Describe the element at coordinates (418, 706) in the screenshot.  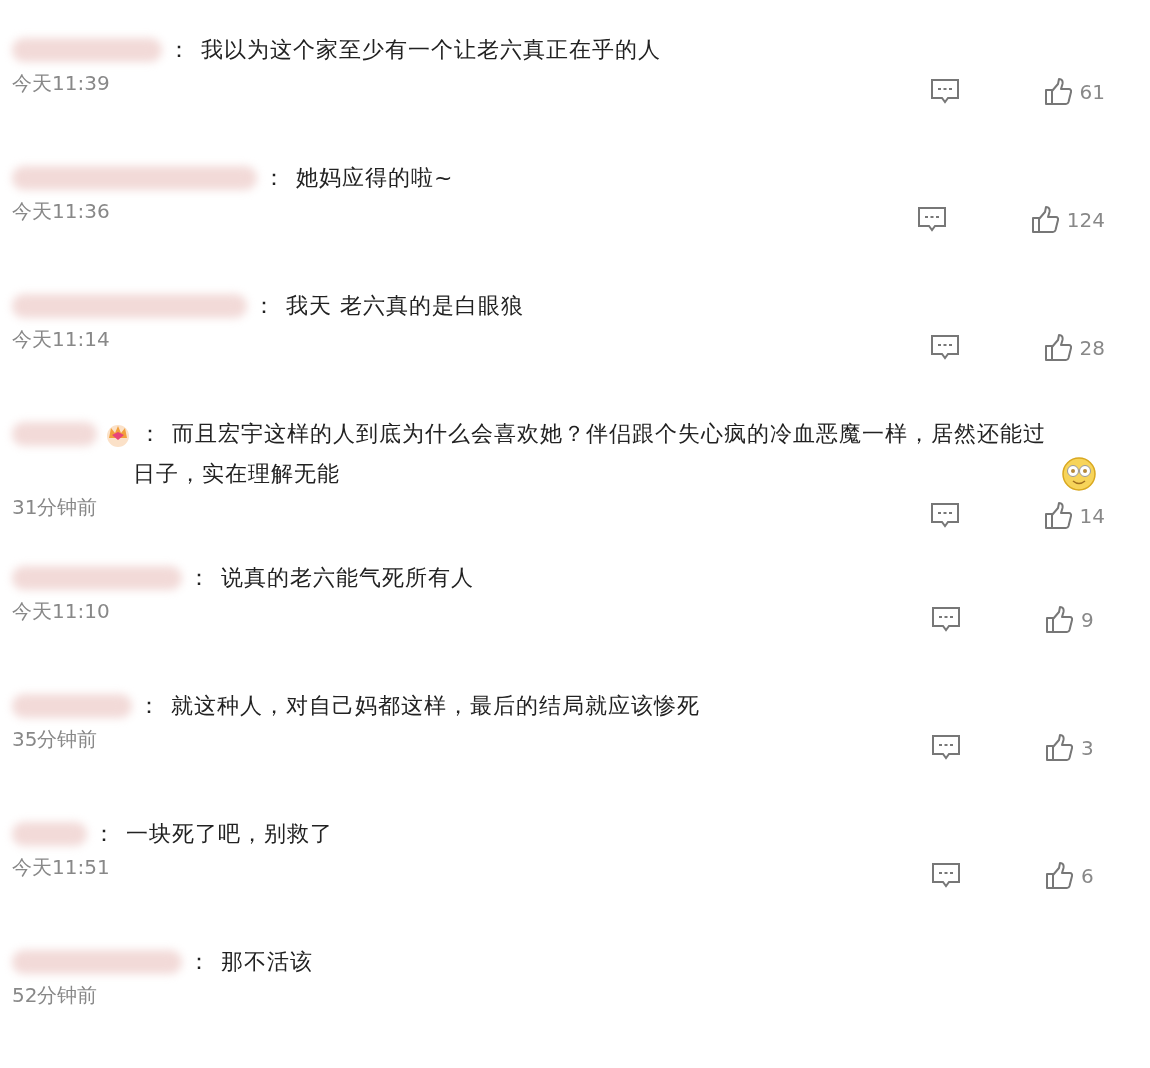
I see `comment-text: ： 就这种人，对自己妈都这样，最后的结局就应该惨死` at that location.